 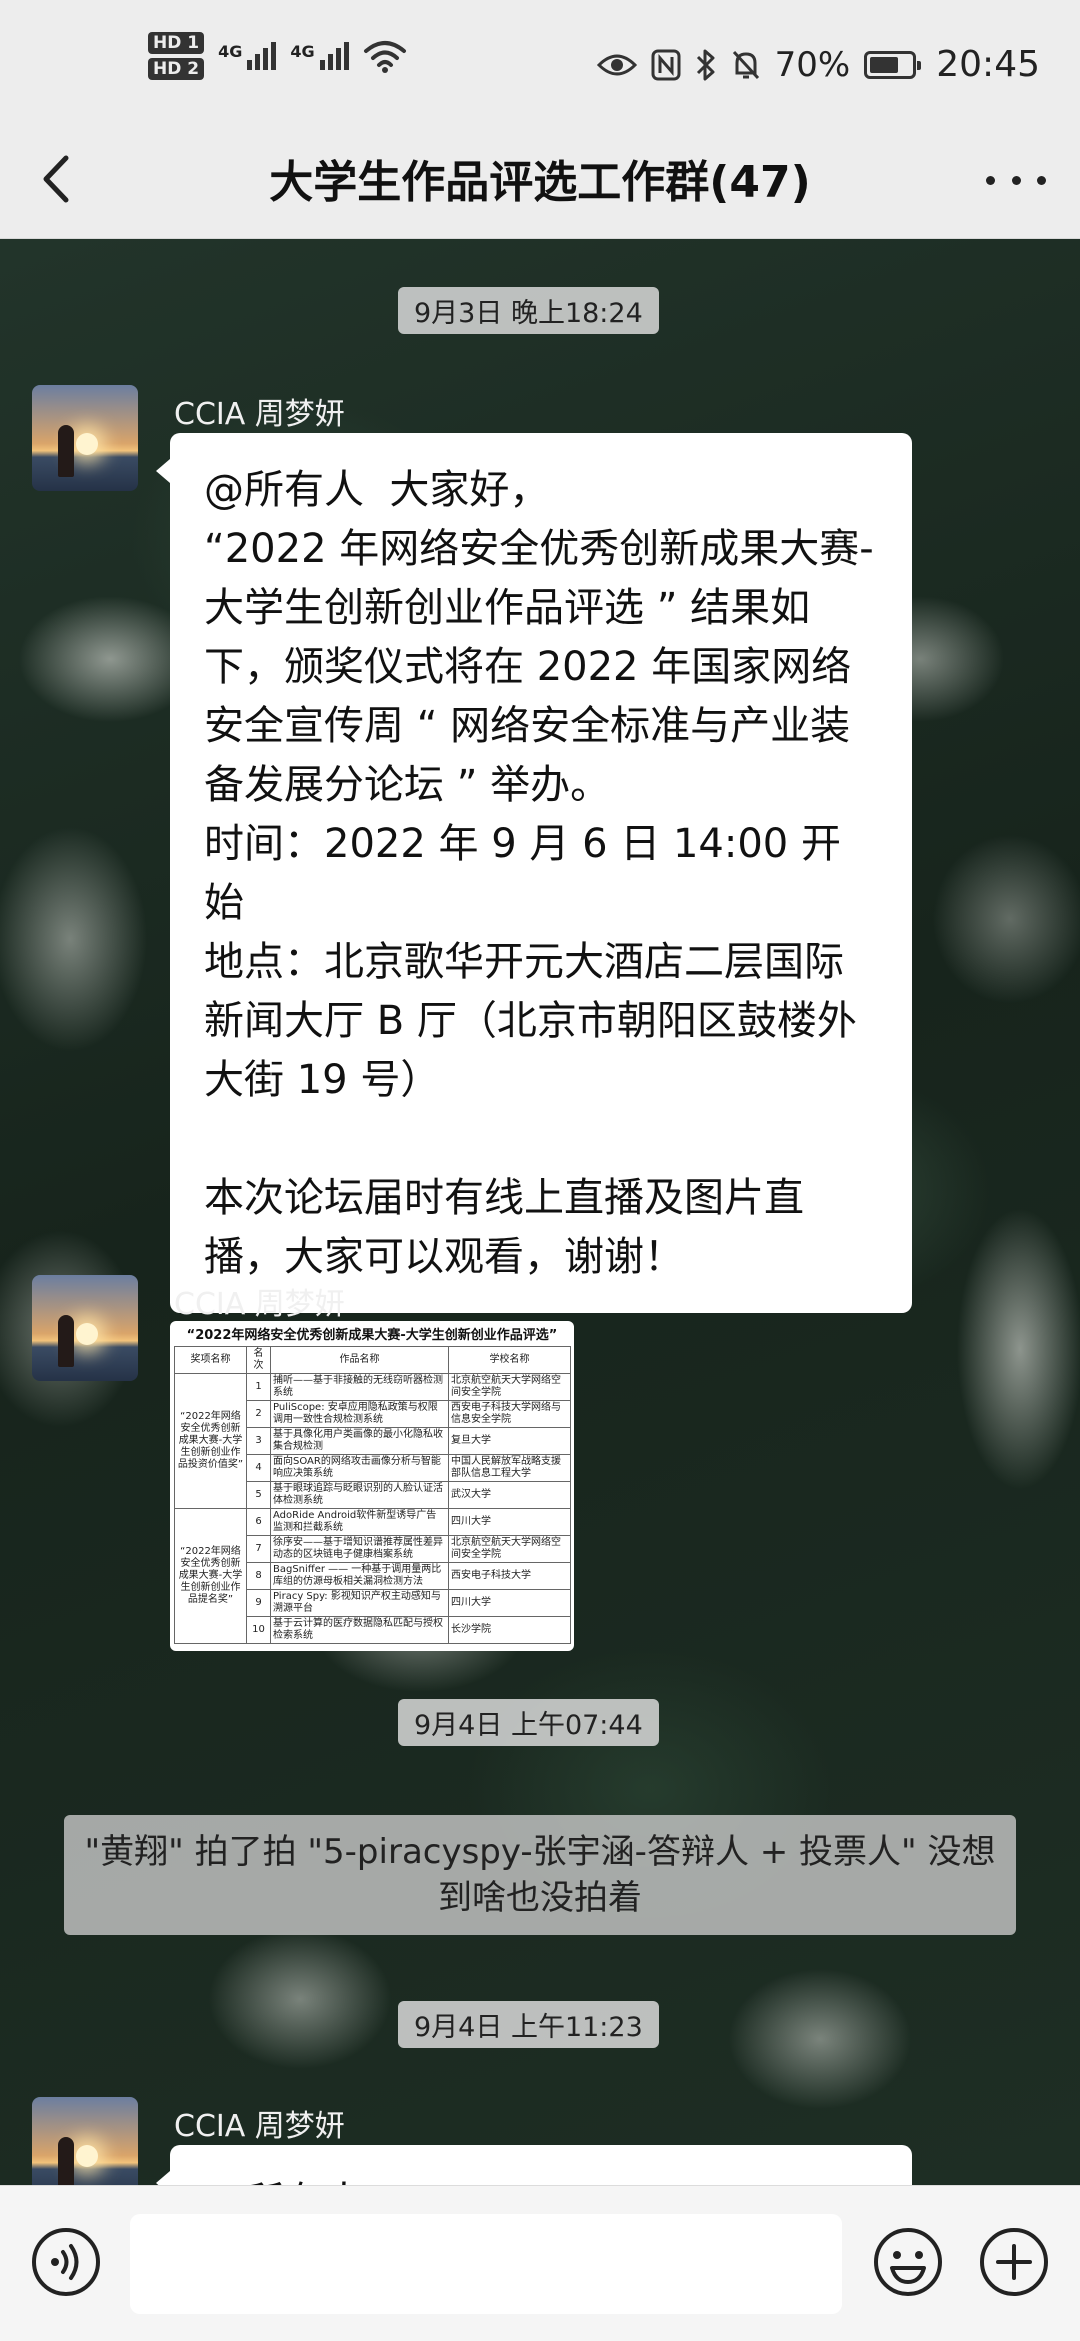 I want to click on table-cell-work: PuliScope: 安卓应用隐私政策与权限调用一致性合规检测系统, so click(x=359, y=1414).